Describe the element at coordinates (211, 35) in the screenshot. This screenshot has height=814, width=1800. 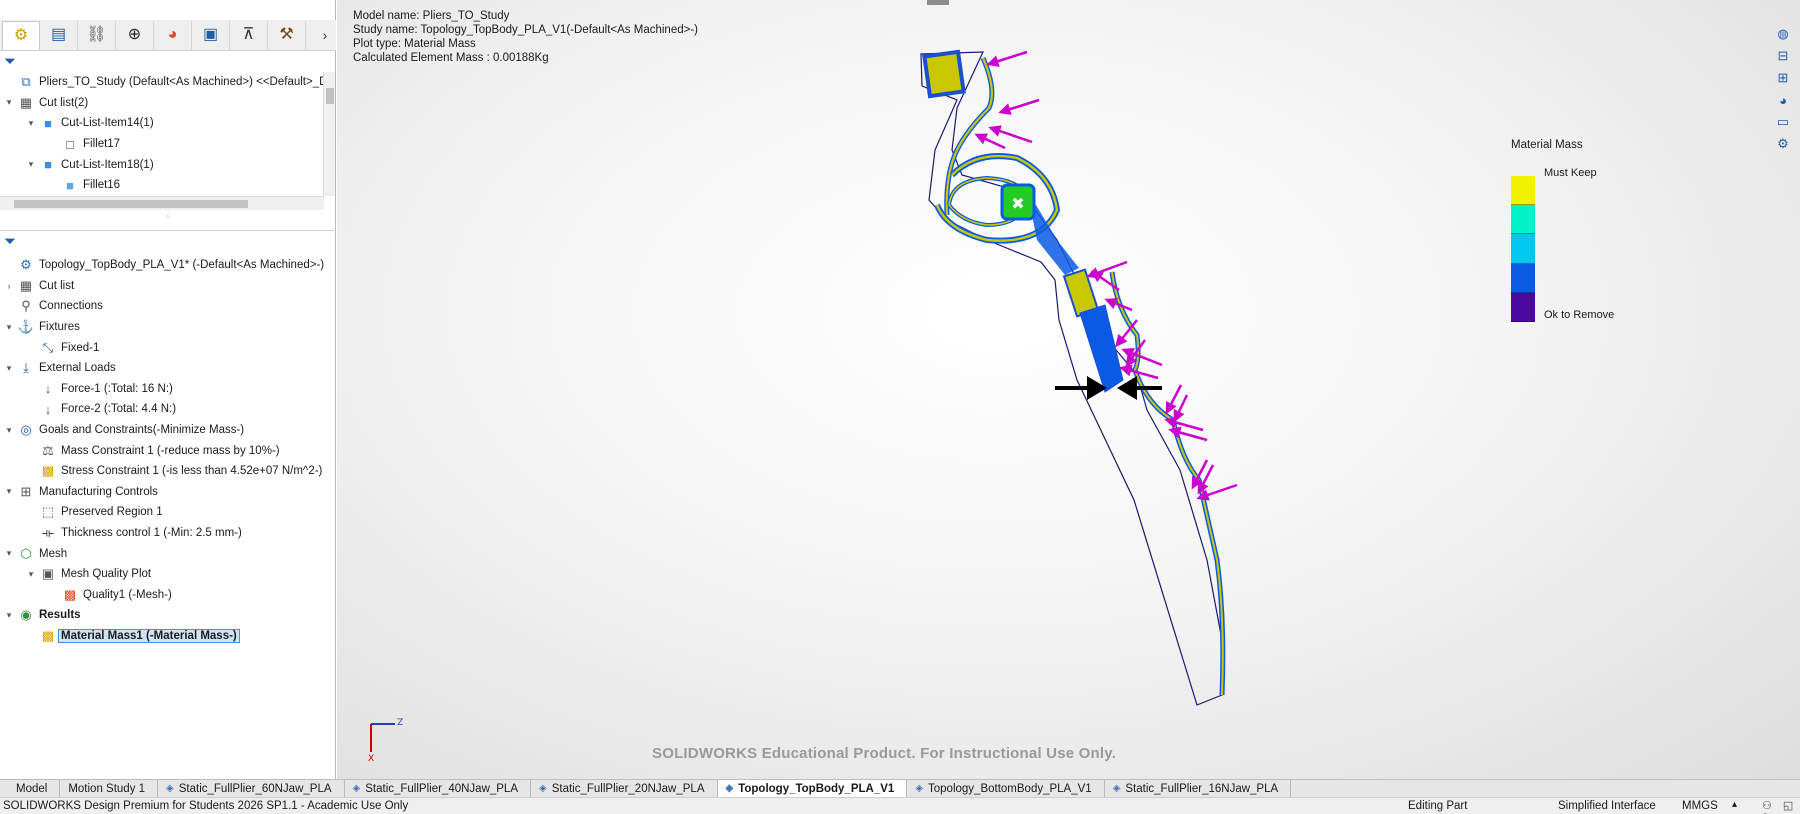
I see `manager-tab: ▣` at that location.